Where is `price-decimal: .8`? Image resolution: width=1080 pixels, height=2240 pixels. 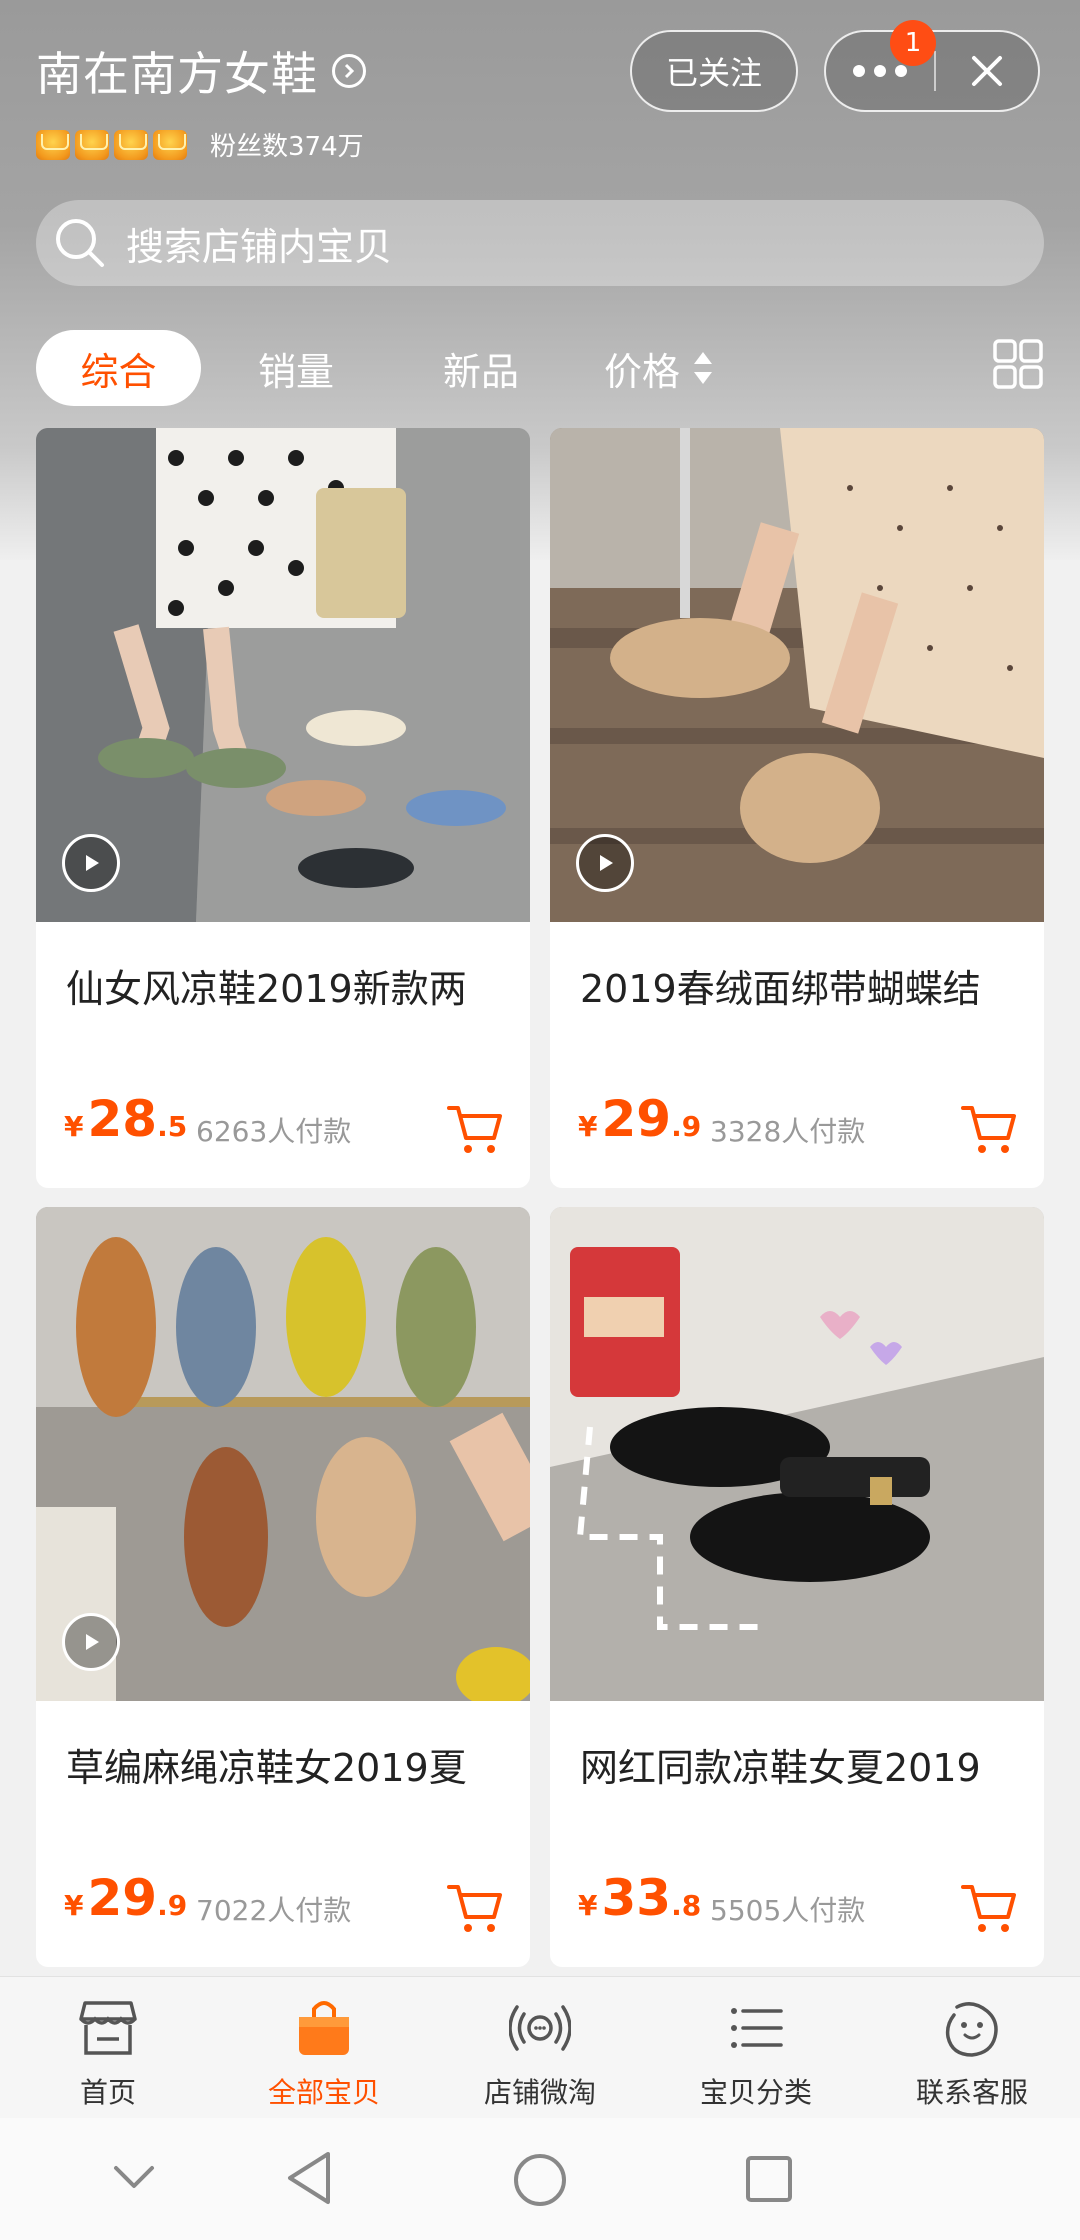
price-decimal: .8 is located at coordinates (686, 1905).